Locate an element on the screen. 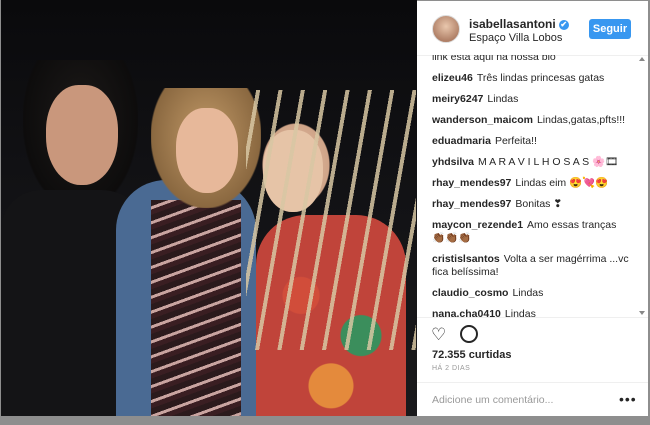  photo-subject-middle-shirt is located at coordinates (196, 308).